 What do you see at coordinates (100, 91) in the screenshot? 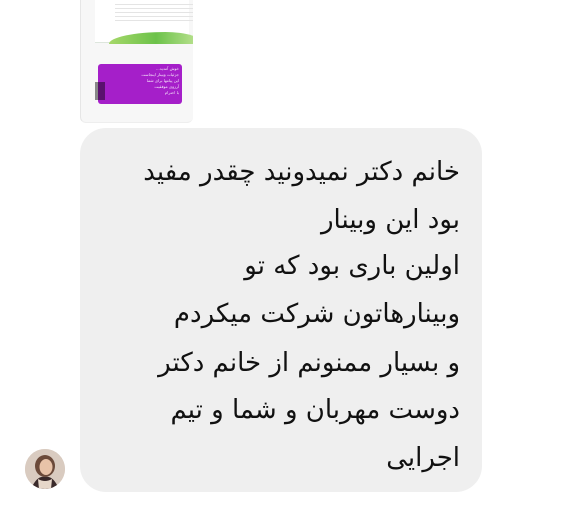
I see `thumbnail-shade` at bounding box center [100, 91].